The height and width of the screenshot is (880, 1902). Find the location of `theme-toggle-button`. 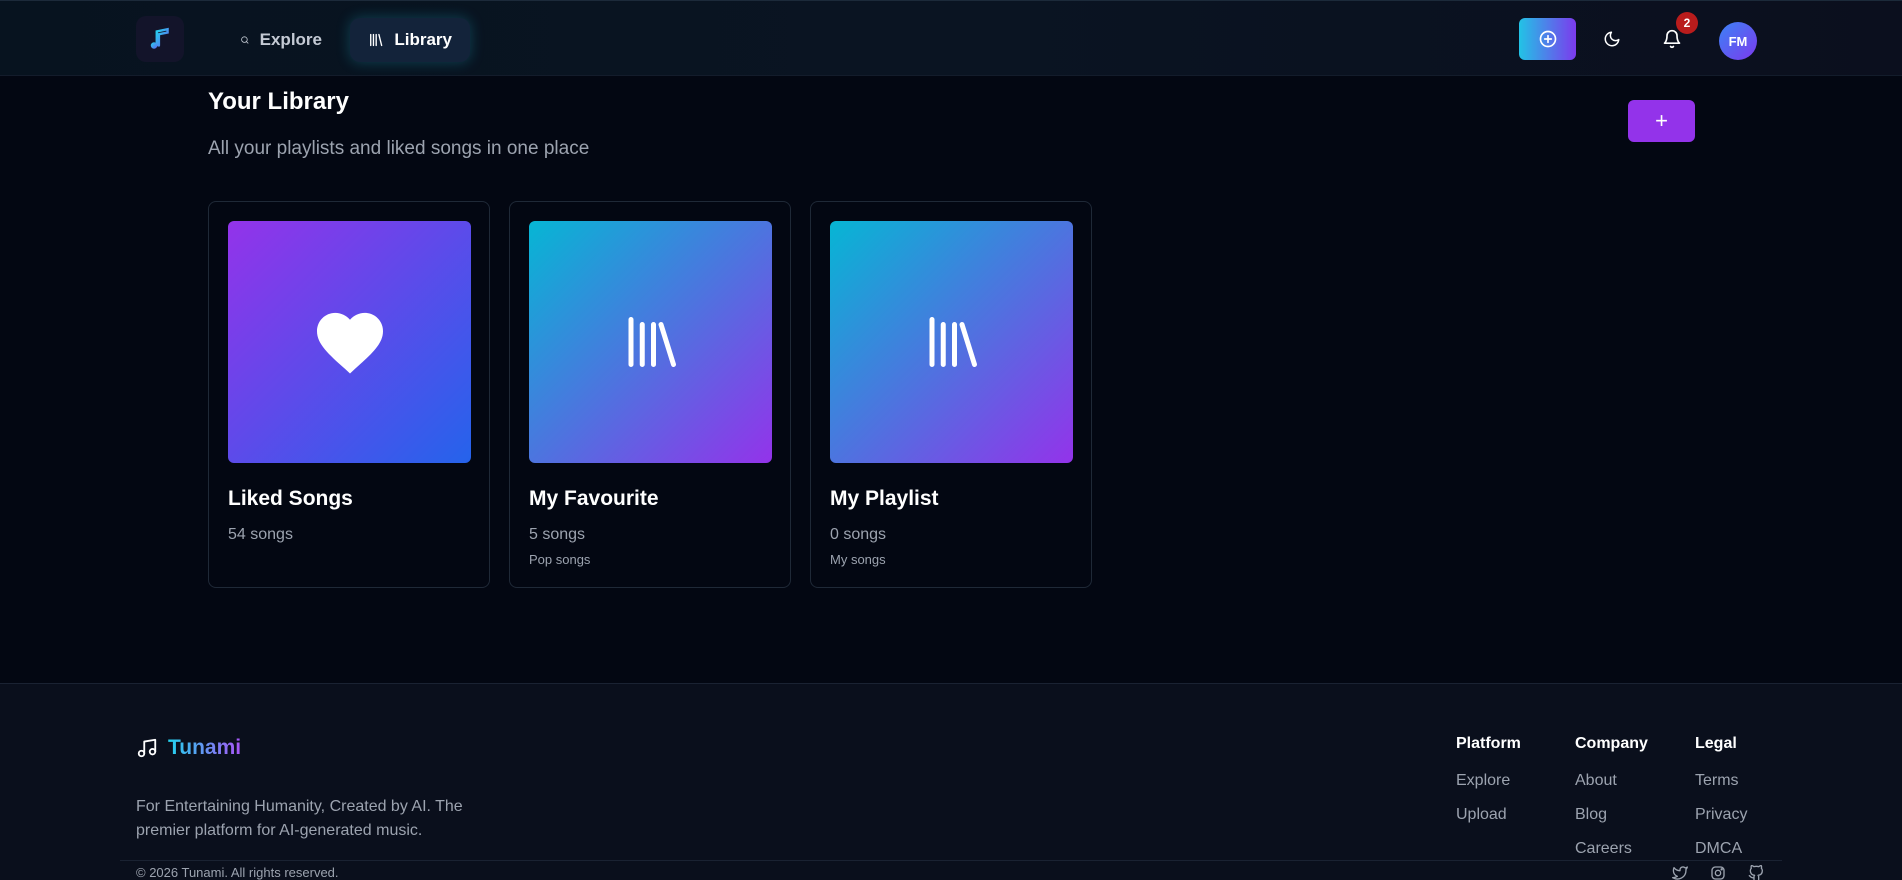

theme-toggle-button is located at coordinates (1612, 39).